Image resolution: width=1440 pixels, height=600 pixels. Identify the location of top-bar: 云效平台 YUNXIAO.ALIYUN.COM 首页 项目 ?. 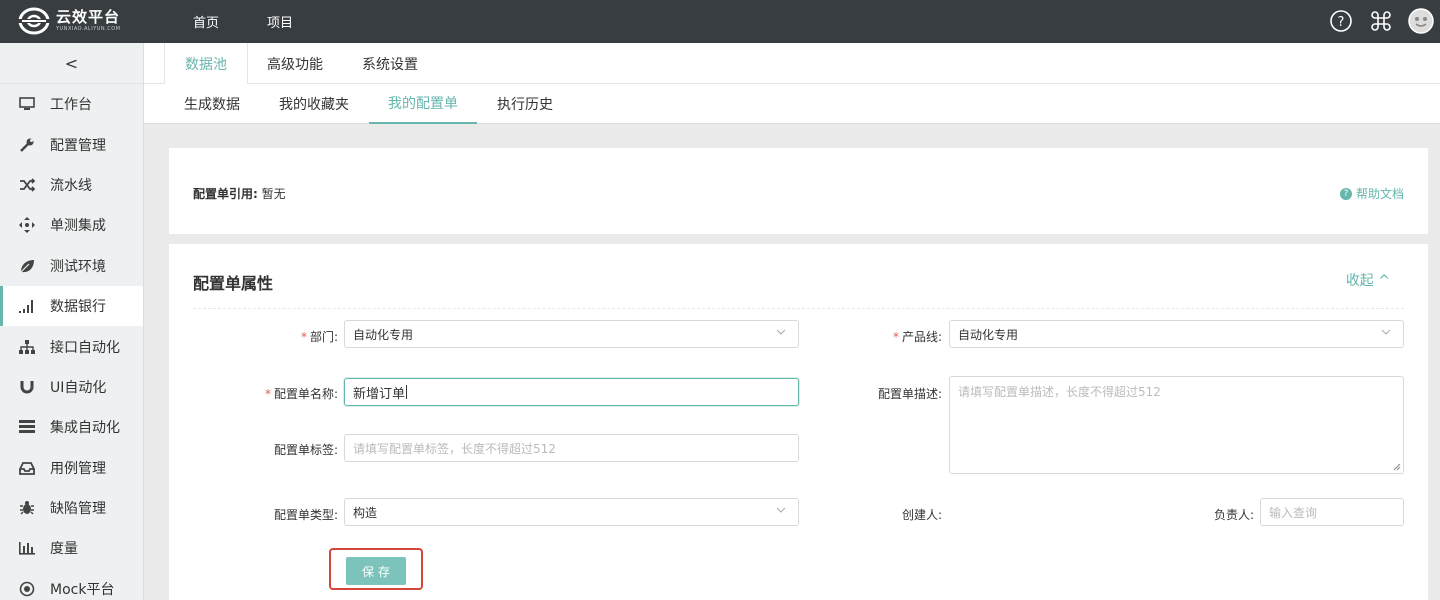
(720, 21).